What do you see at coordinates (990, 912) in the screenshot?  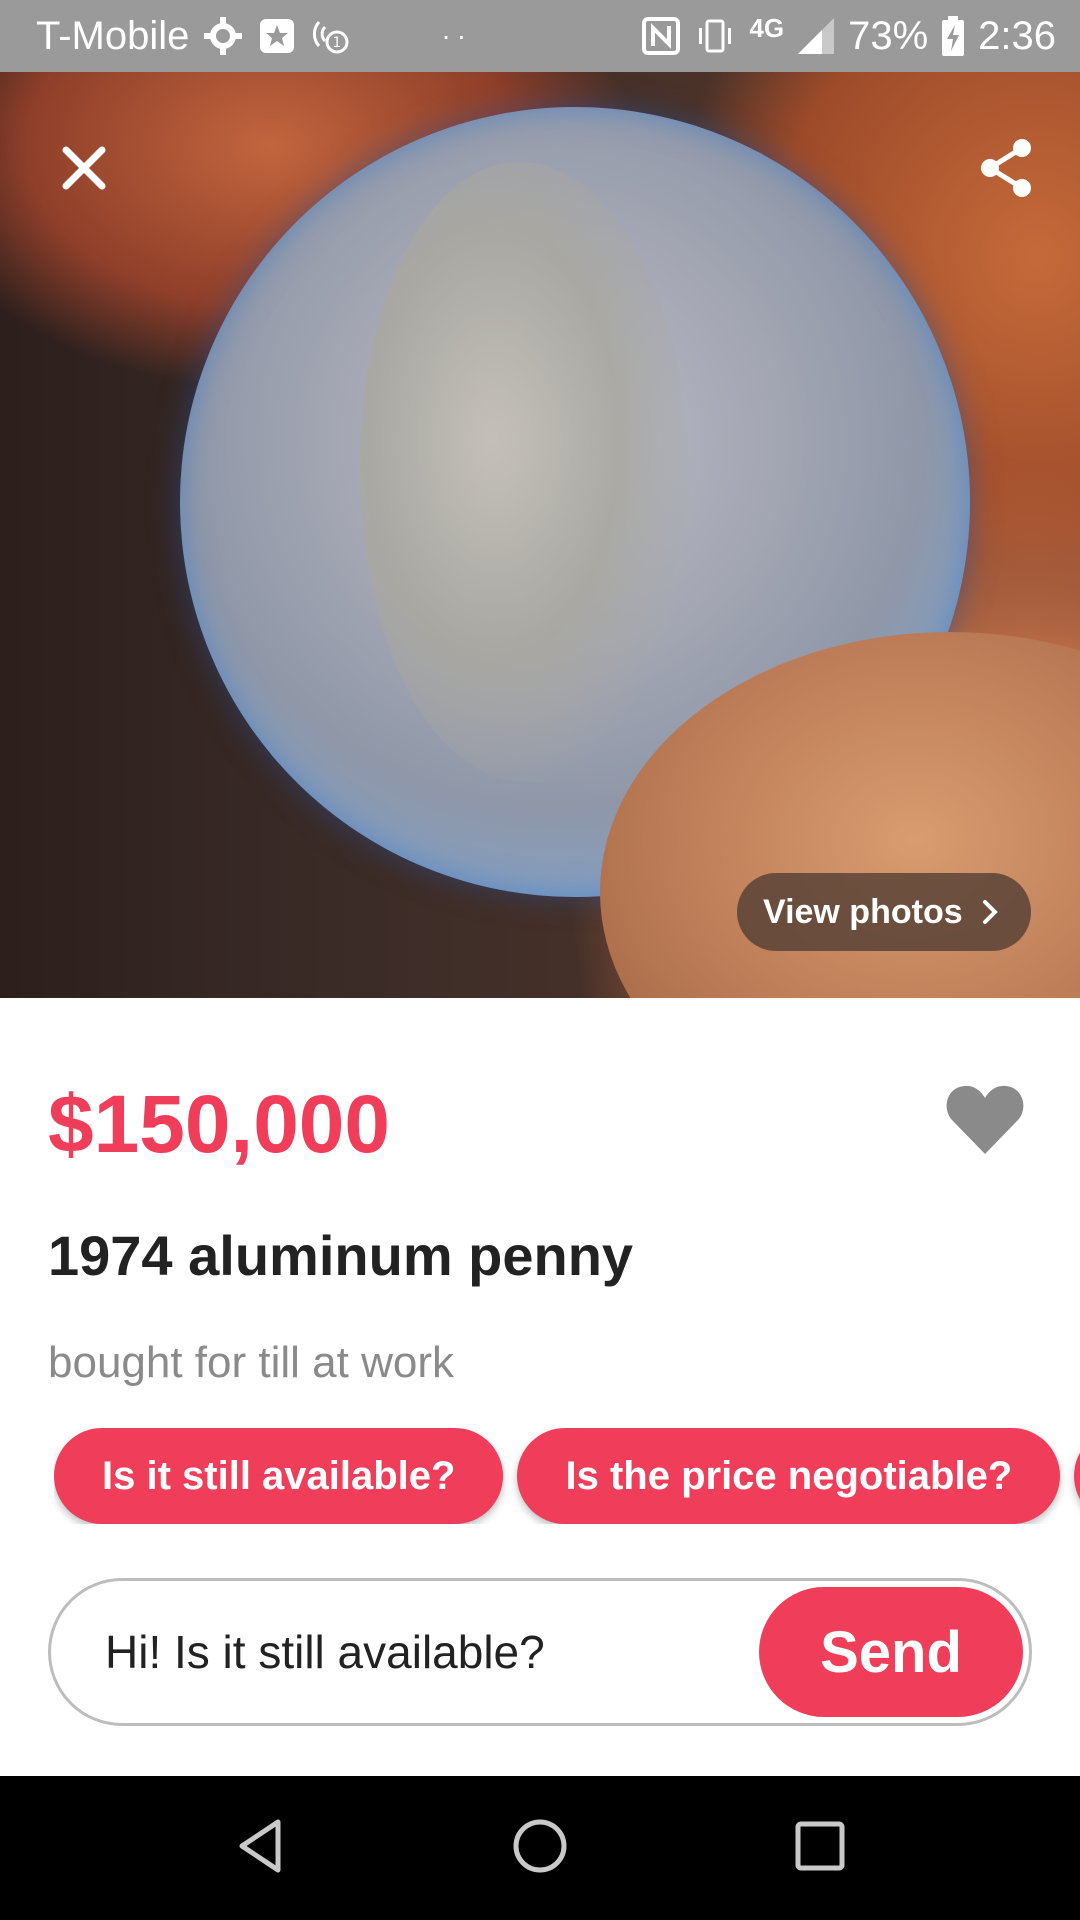 I see `chevron-right-icon` at bounding box center [990, 912].